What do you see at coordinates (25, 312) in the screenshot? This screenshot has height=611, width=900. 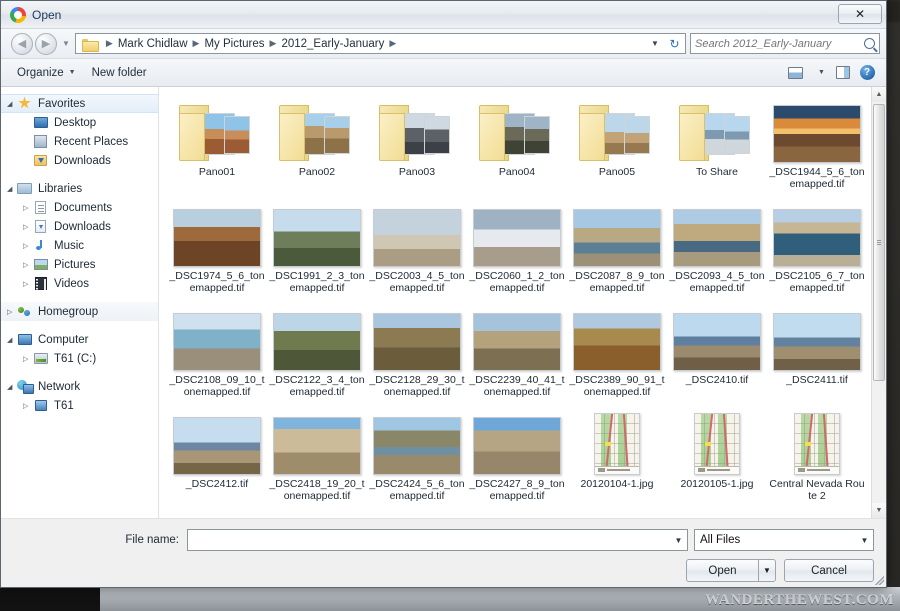 I see `homegroup-icon` at bounding box center [25, 312].